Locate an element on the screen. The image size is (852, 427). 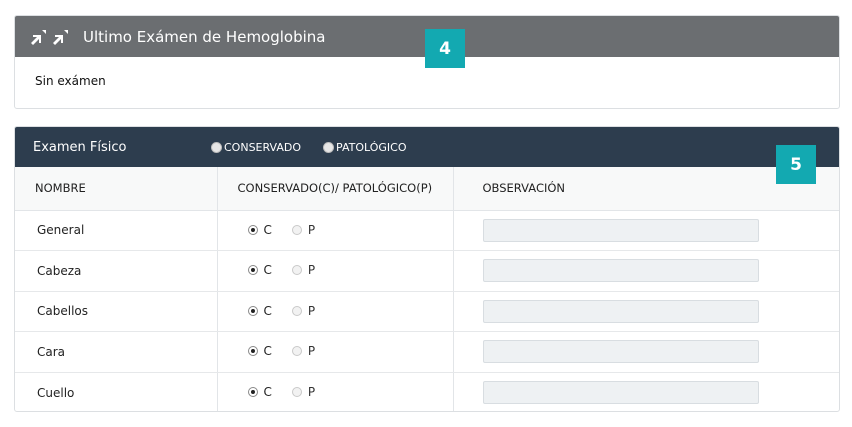
step-badge-4: 4 is located at coordinates (445, 48).